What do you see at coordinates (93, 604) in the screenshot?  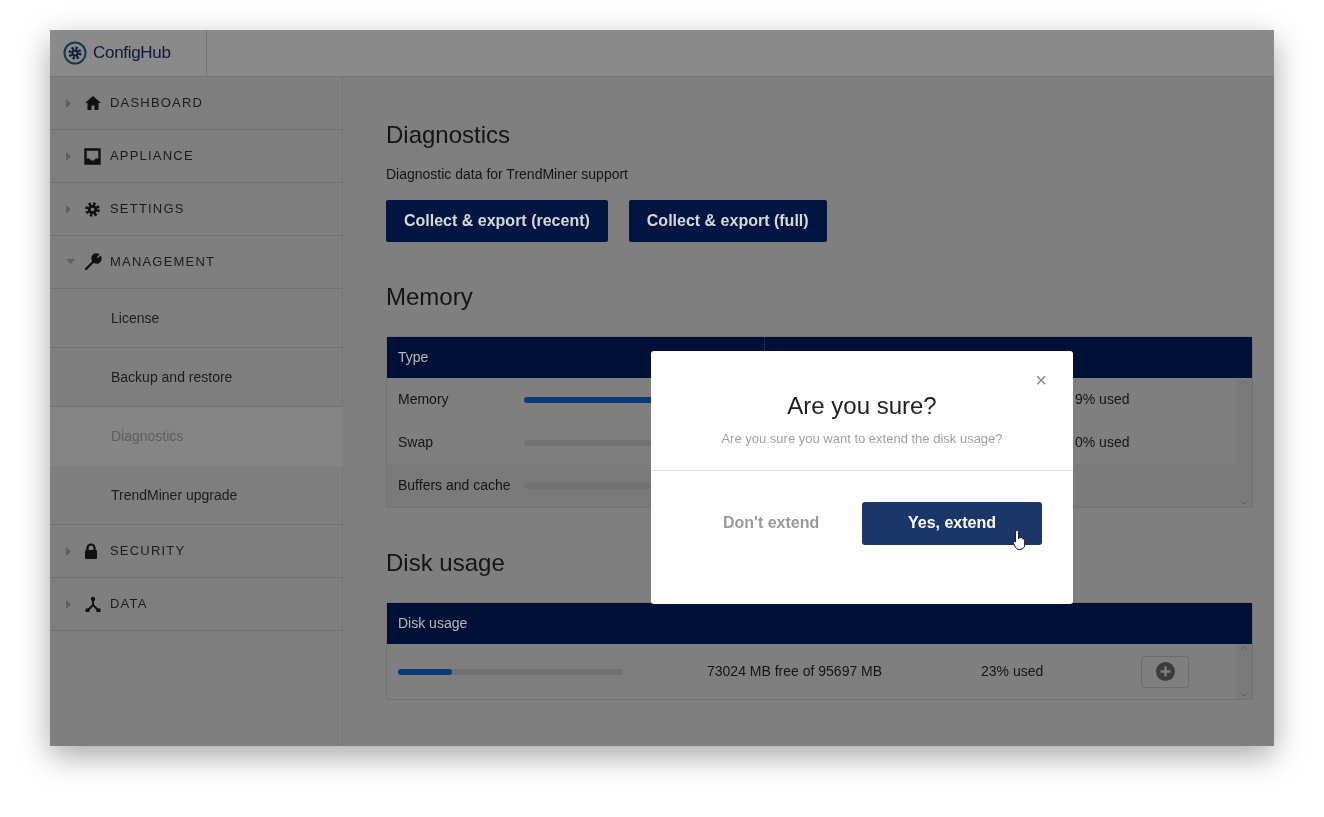 I see `network-icon` at bounding box center [93, 604].